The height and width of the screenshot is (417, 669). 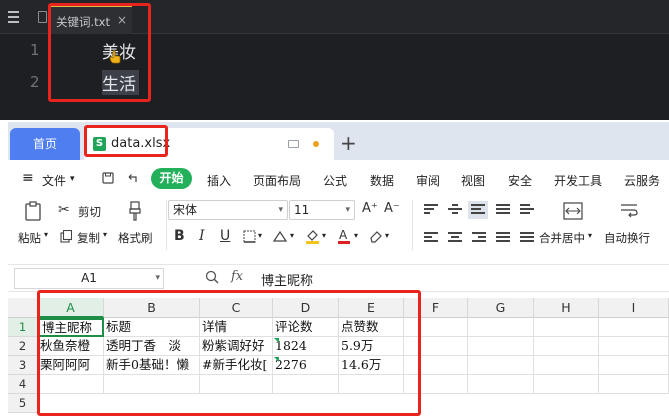 What do you see at coordinates (108, 178) in the screenshot?
I see `save-icon` at bounding box center [108, 178].